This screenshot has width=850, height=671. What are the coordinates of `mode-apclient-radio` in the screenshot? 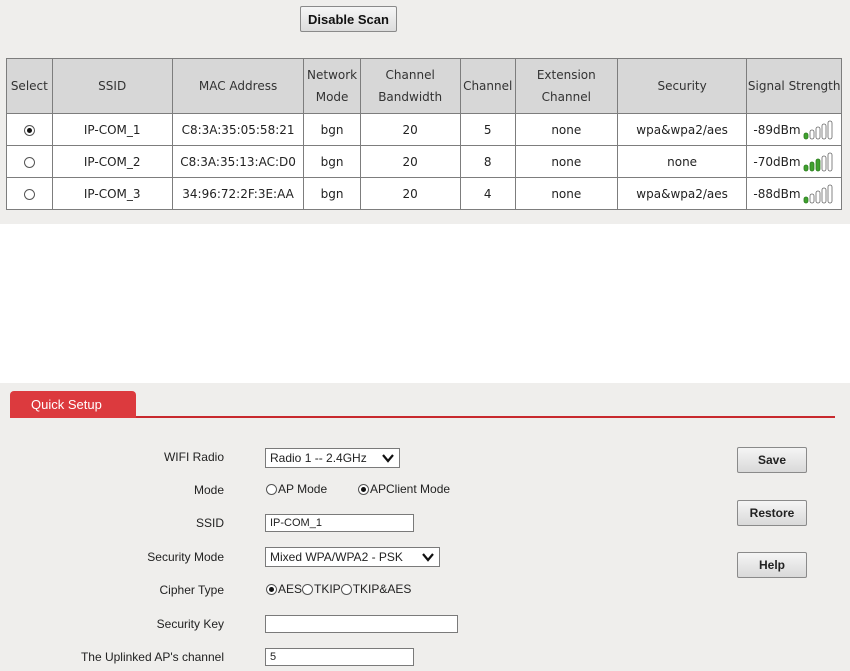 It's located at (363, 490).